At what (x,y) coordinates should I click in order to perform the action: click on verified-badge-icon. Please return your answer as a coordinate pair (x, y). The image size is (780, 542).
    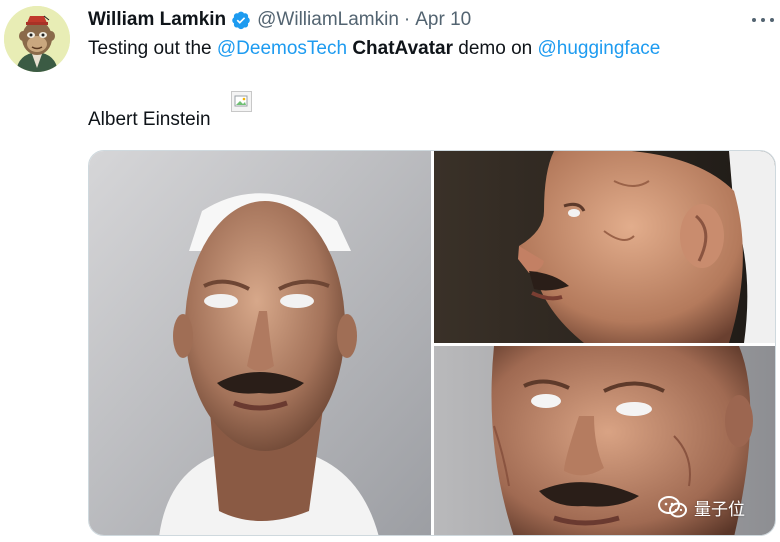
    Looking at the image, I should click on (241, 20).